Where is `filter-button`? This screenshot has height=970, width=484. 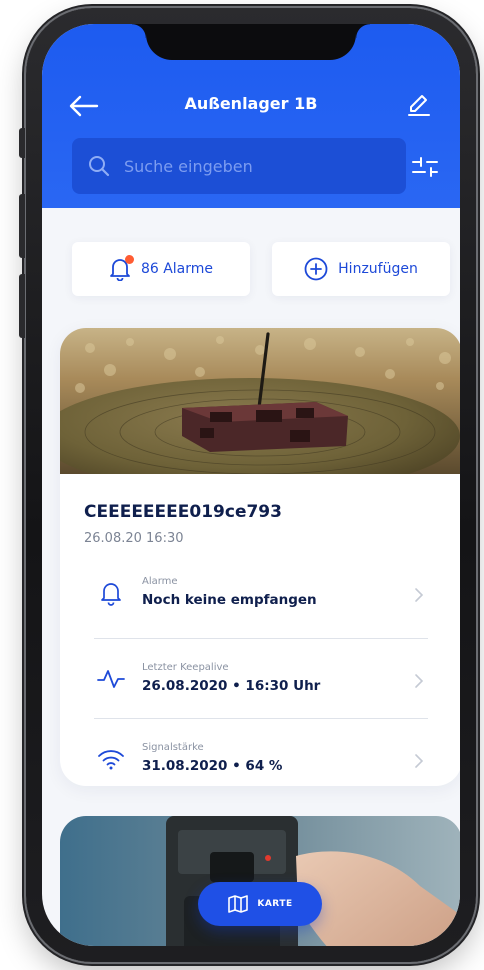 filter-button is located at coordinates (425, 167).